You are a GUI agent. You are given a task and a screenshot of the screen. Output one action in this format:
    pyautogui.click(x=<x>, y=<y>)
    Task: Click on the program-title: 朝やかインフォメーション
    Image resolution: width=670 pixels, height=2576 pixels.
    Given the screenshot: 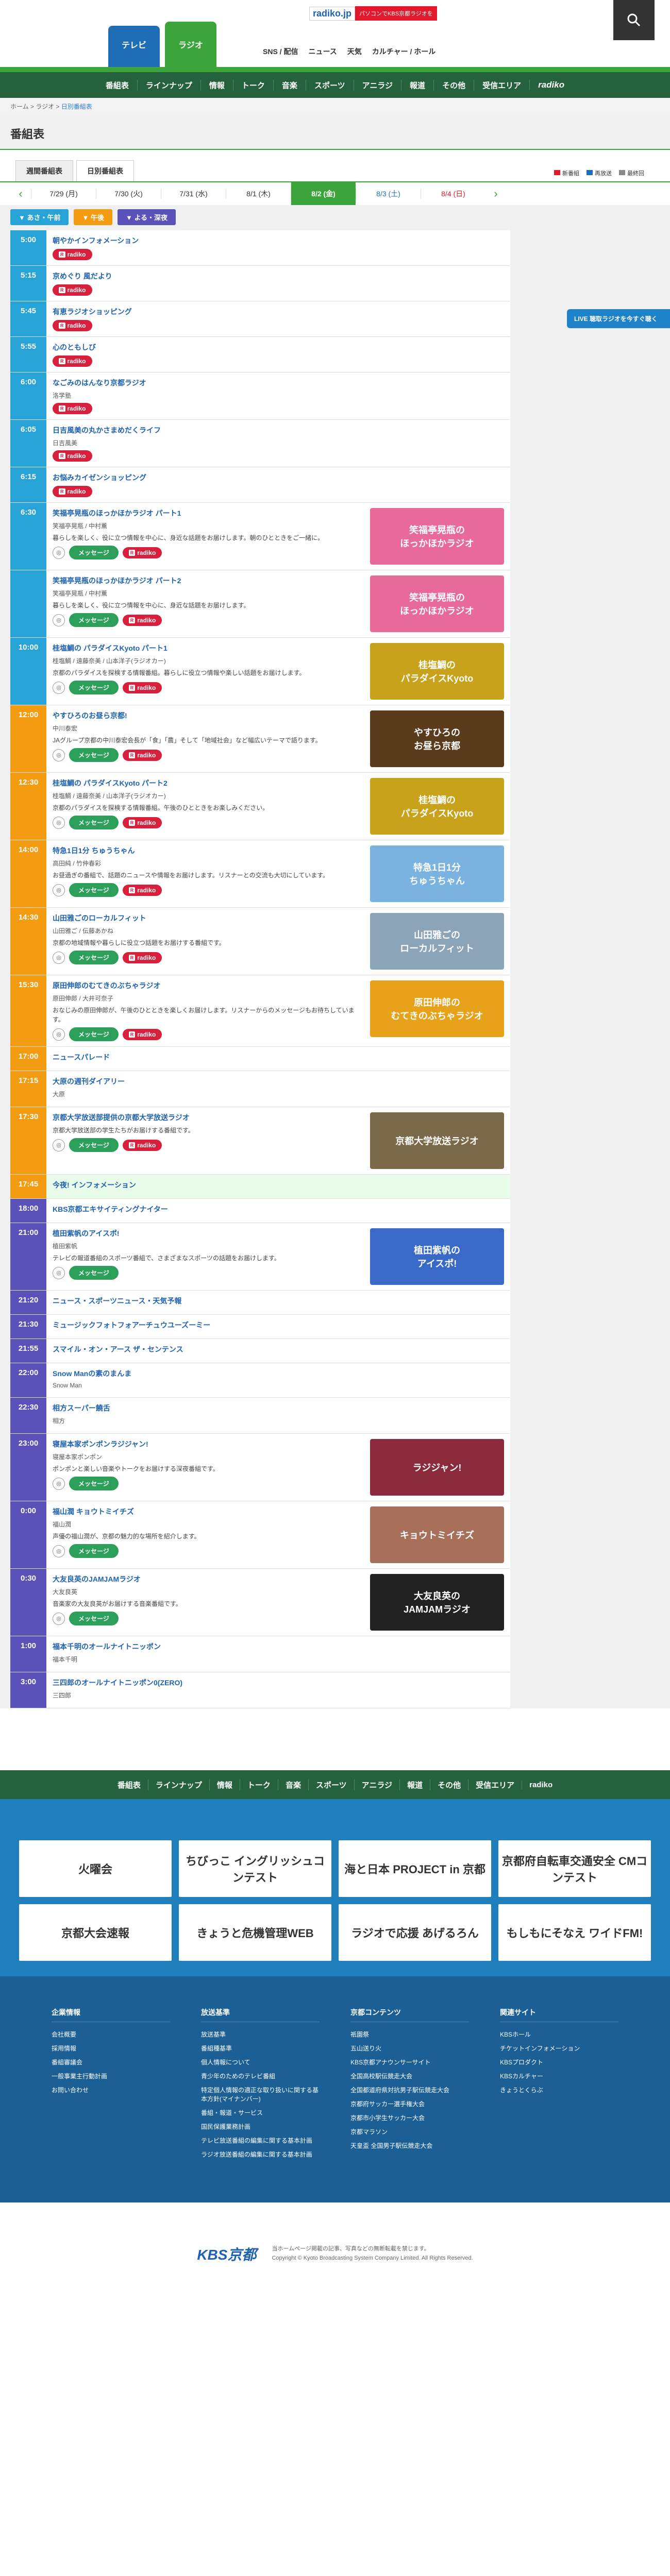 What is the action you would take?
    pyautogui.click(x=278, y=240)
    